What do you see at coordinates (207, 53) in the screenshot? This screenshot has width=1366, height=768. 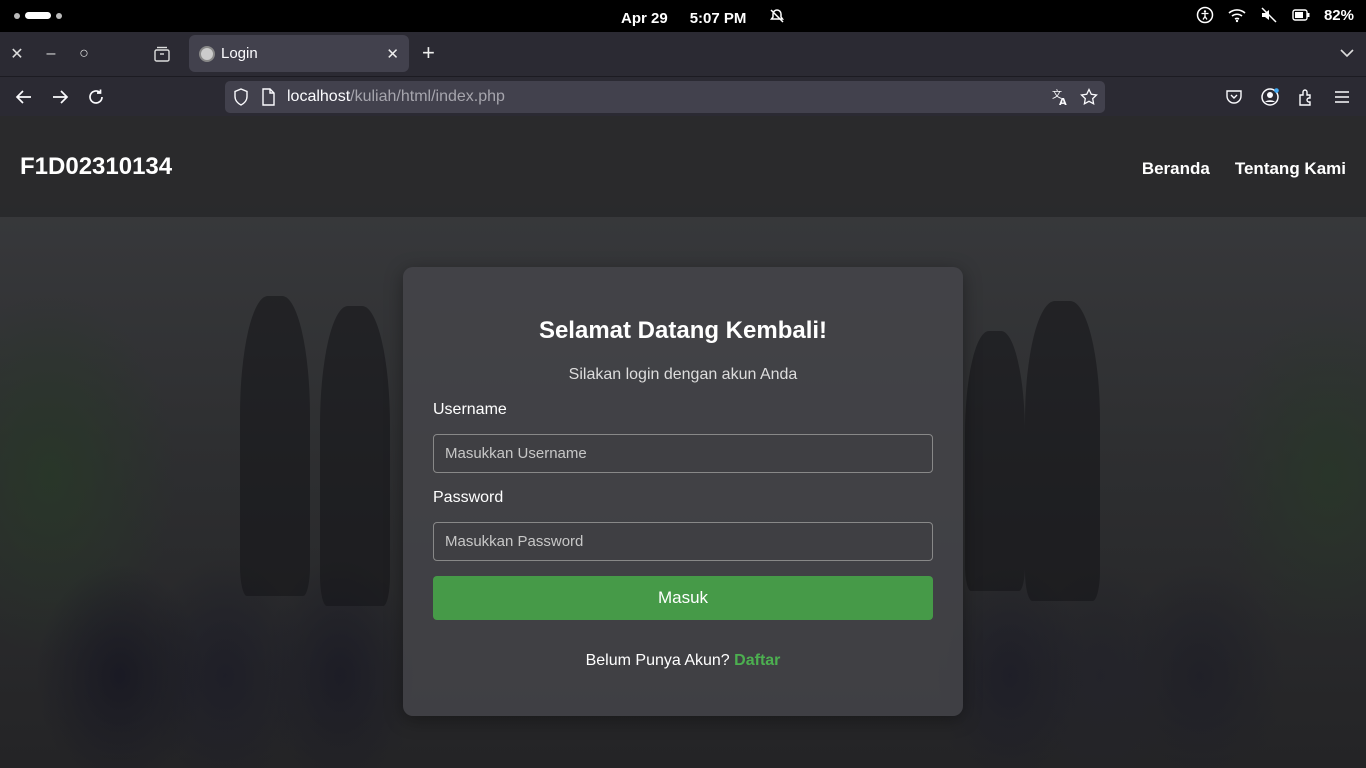 I see `tab-favicon-icon` at bounding box center [207, 53].